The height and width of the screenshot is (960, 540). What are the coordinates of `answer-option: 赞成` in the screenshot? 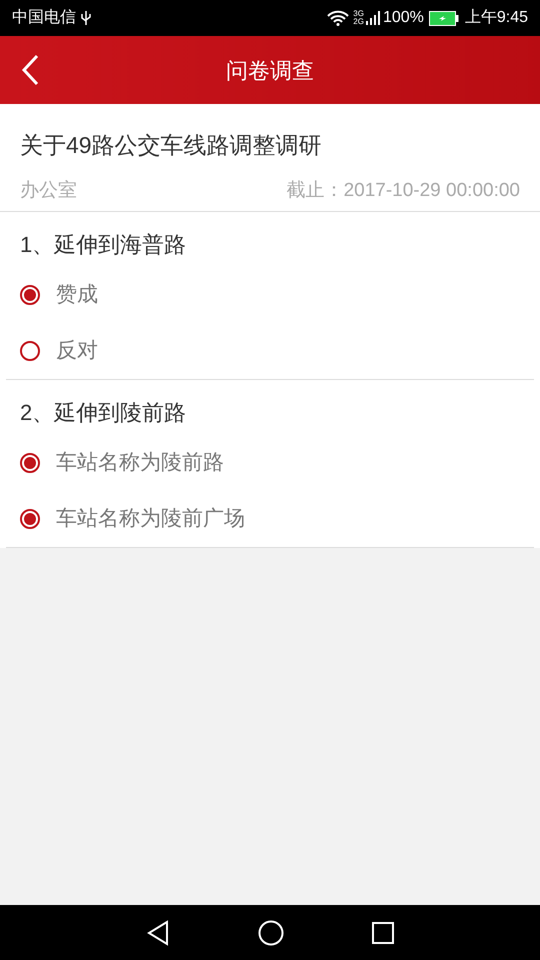 It's located at (270, 295).